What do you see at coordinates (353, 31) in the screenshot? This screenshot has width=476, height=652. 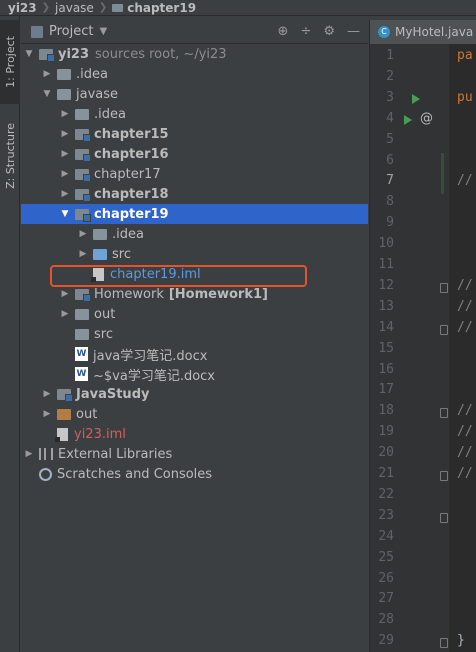 I see `hide-icon: —` at bounding box center [353, 31].